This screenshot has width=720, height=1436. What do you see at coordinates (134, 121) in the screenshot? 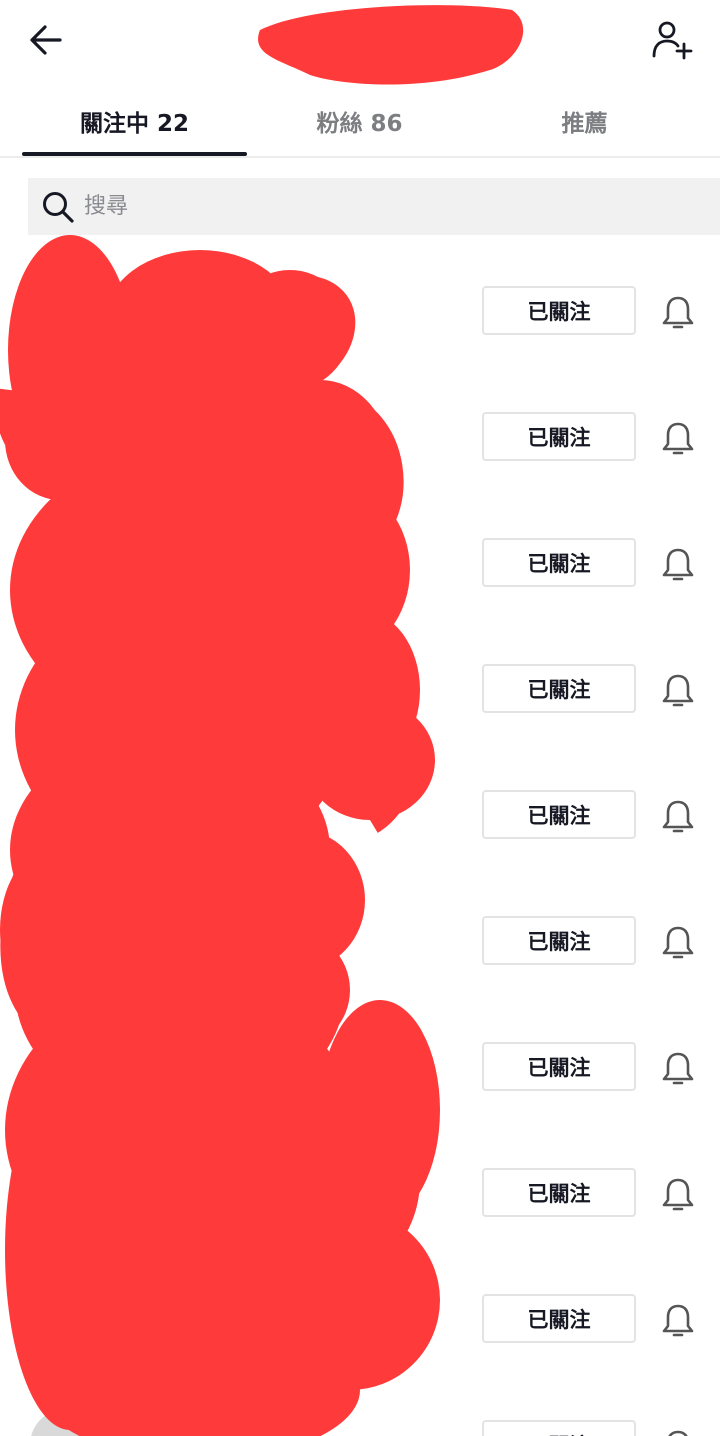
I see `tab-following: 關注中 22` at bounding box center [134, 121].